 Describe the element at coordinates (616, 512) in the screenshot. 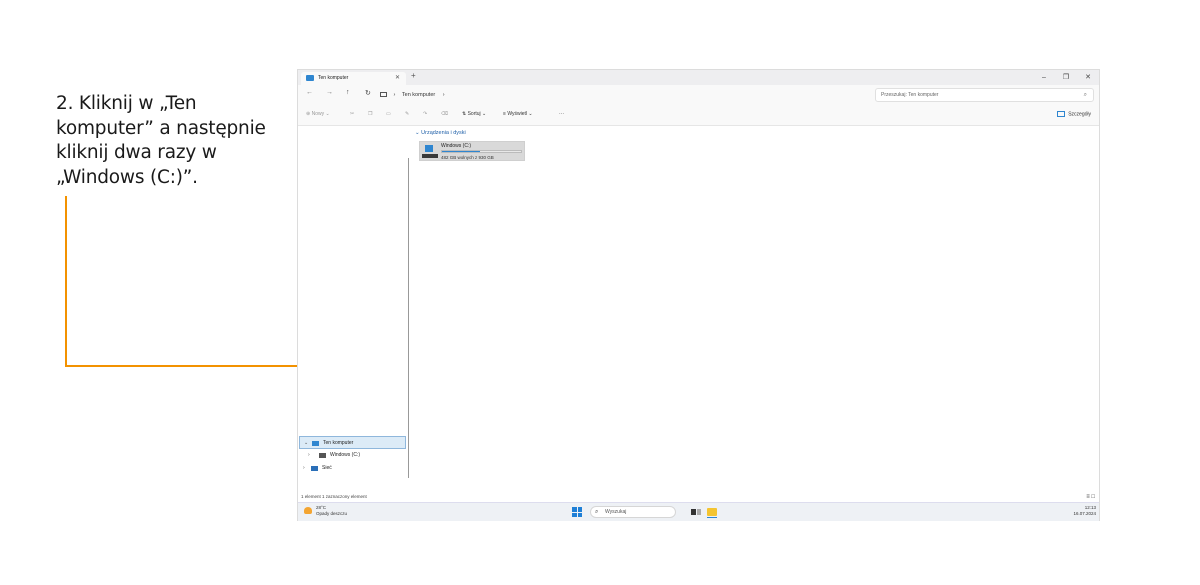

I see `taskbar-search-placeholder: Wyszukaj` at that location.